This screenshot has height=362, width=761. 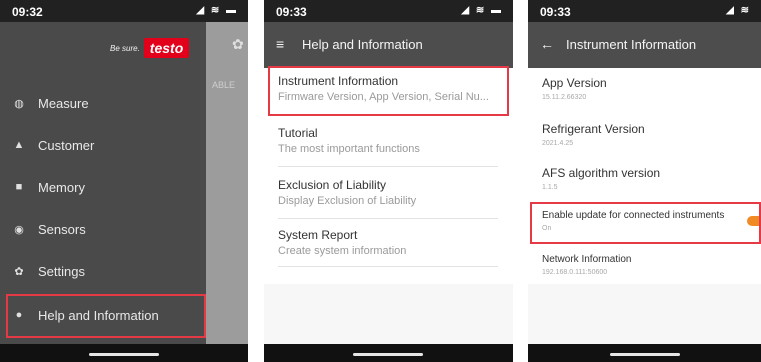 What do you see at coordinates (61, 271) in the screenshot?
I see `menu-item-label: Settings` at bounding box center [61, 271].